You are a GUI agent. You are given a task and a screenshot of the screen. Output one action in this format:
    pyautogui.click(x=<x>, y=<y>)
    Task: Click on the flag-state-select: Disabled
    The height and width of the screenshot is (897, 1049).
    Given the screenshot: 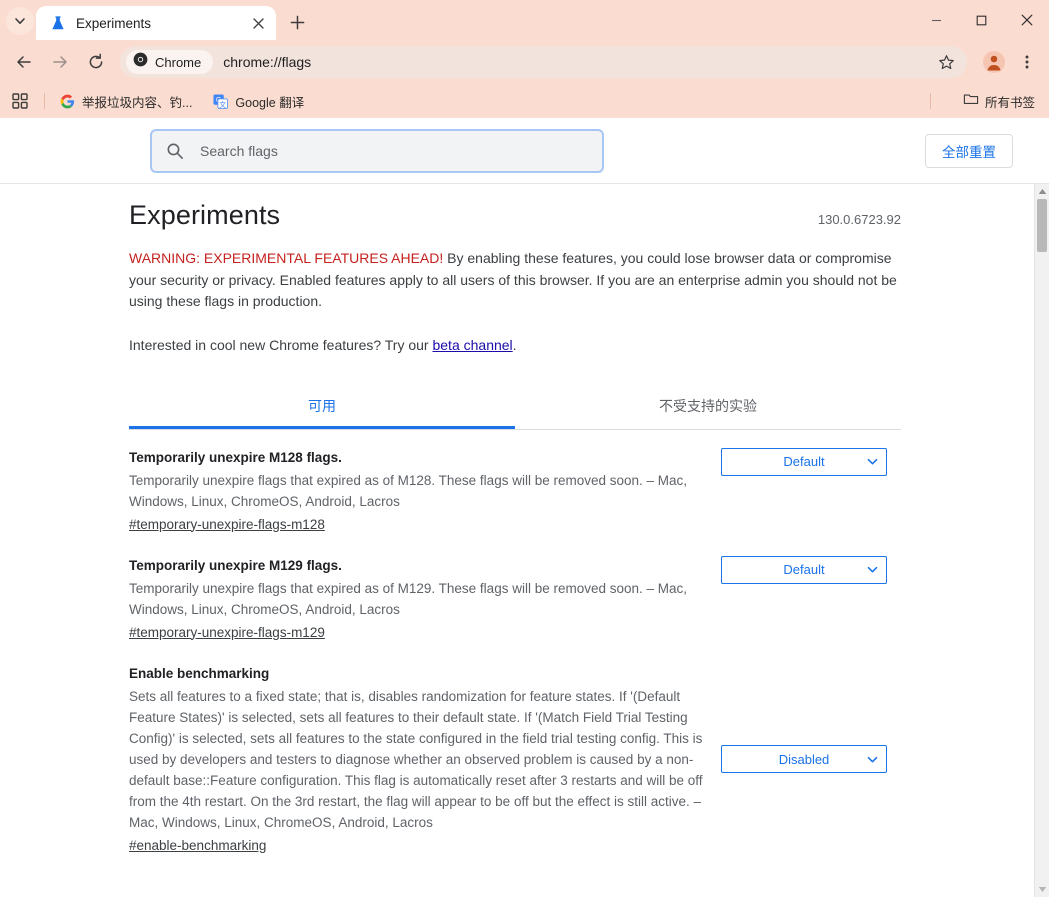 What is the action you would take?
    pyautogui.click(x=804, y=759)
    